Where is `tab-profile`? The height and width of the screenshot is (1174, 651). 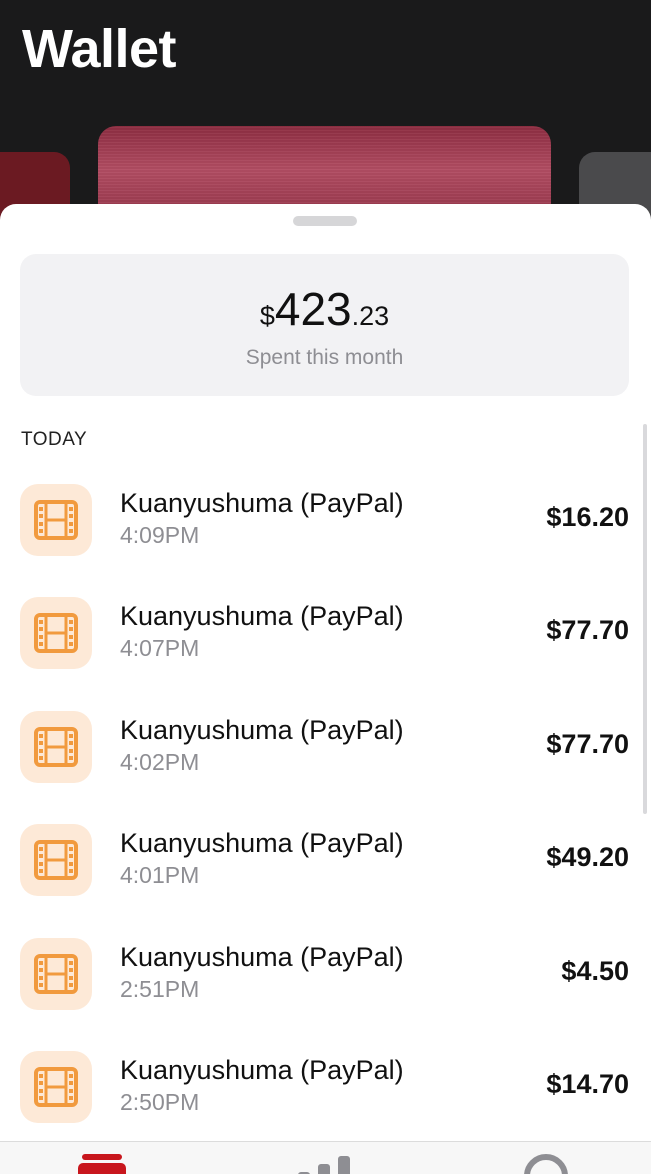
tab-profile is located at coordinates (546, 1164).